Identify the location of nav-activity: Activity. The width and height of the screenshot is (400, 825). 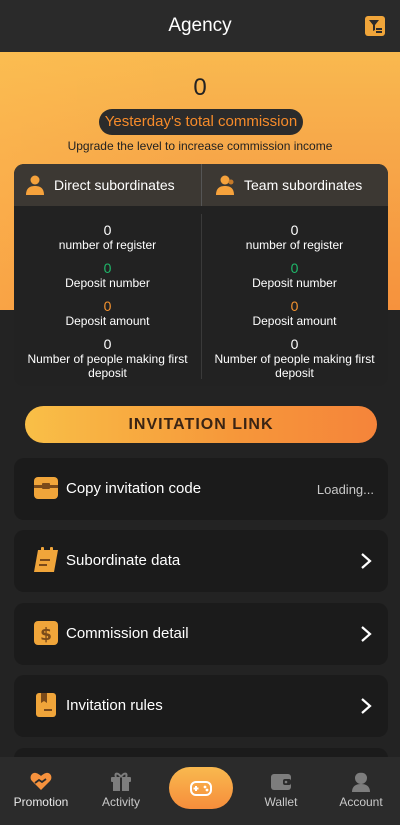
(121, 791).